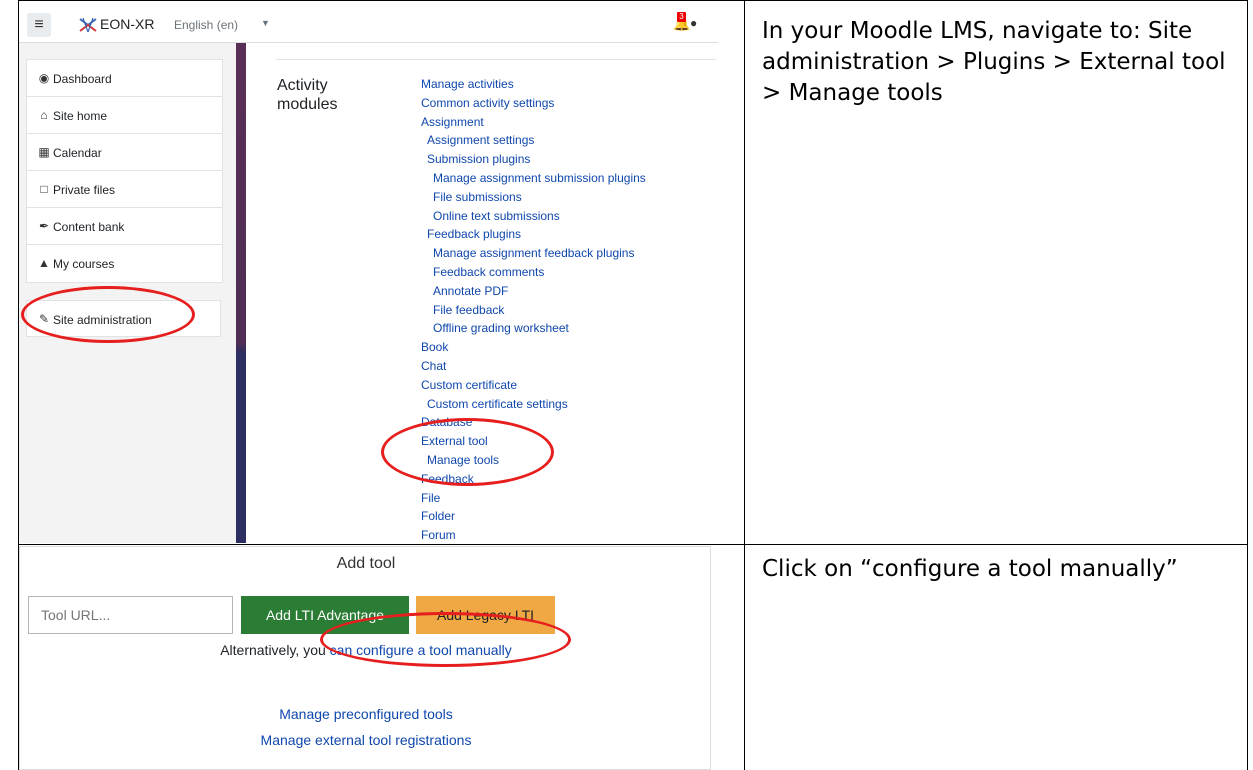 The width and height of the screenshot is (1253, 770). I want to click on admin-link: Manage assignment feedback plugins, so click(533, 253).